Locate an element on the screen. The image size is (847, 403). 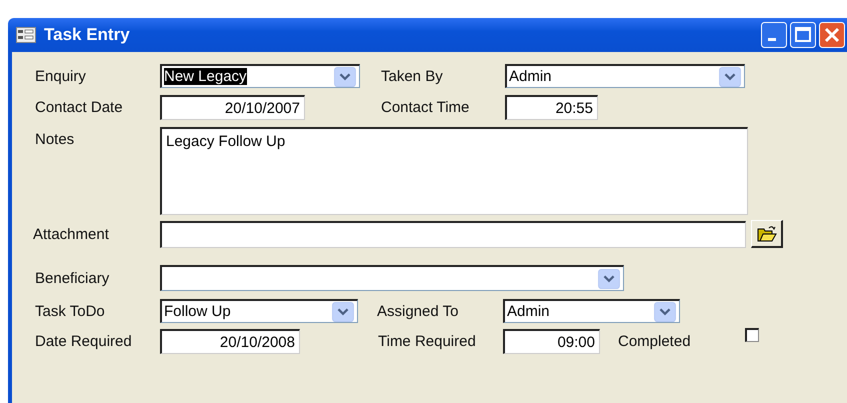
field-label: Notes is located at coordinates (55, 139).